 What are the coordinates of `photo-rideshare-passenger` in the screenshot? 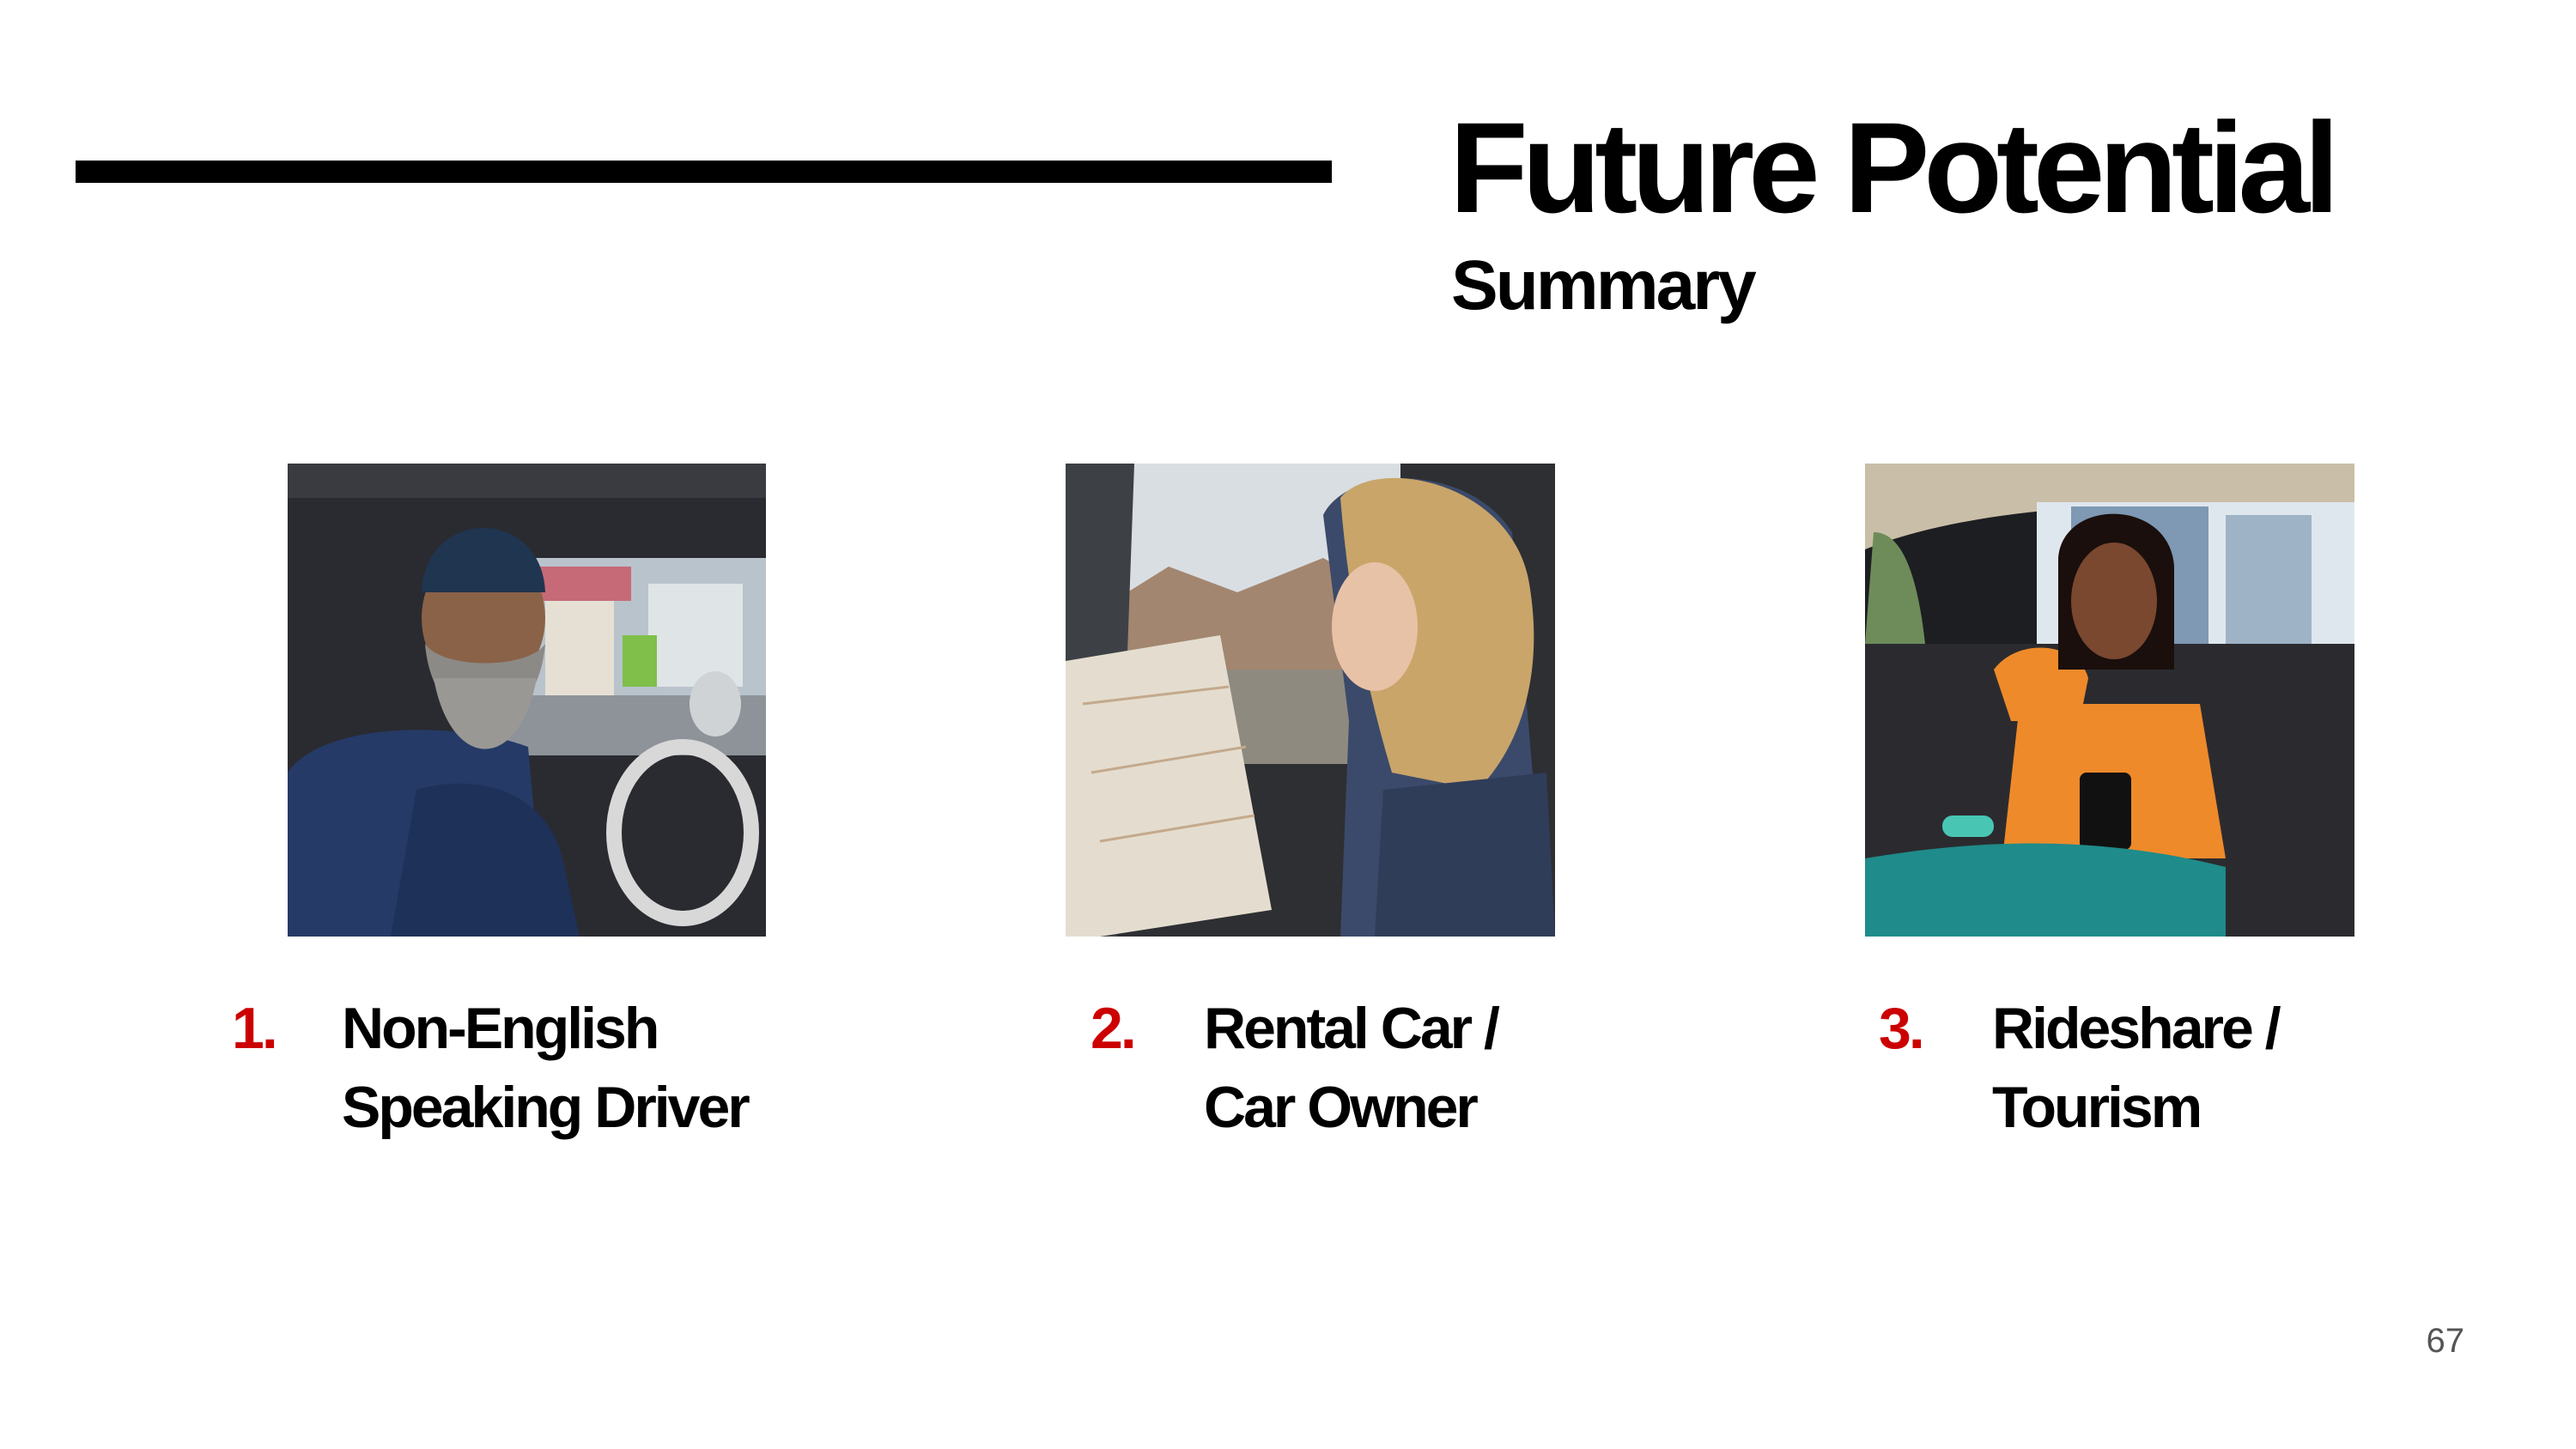 It's located at (2109, 700).